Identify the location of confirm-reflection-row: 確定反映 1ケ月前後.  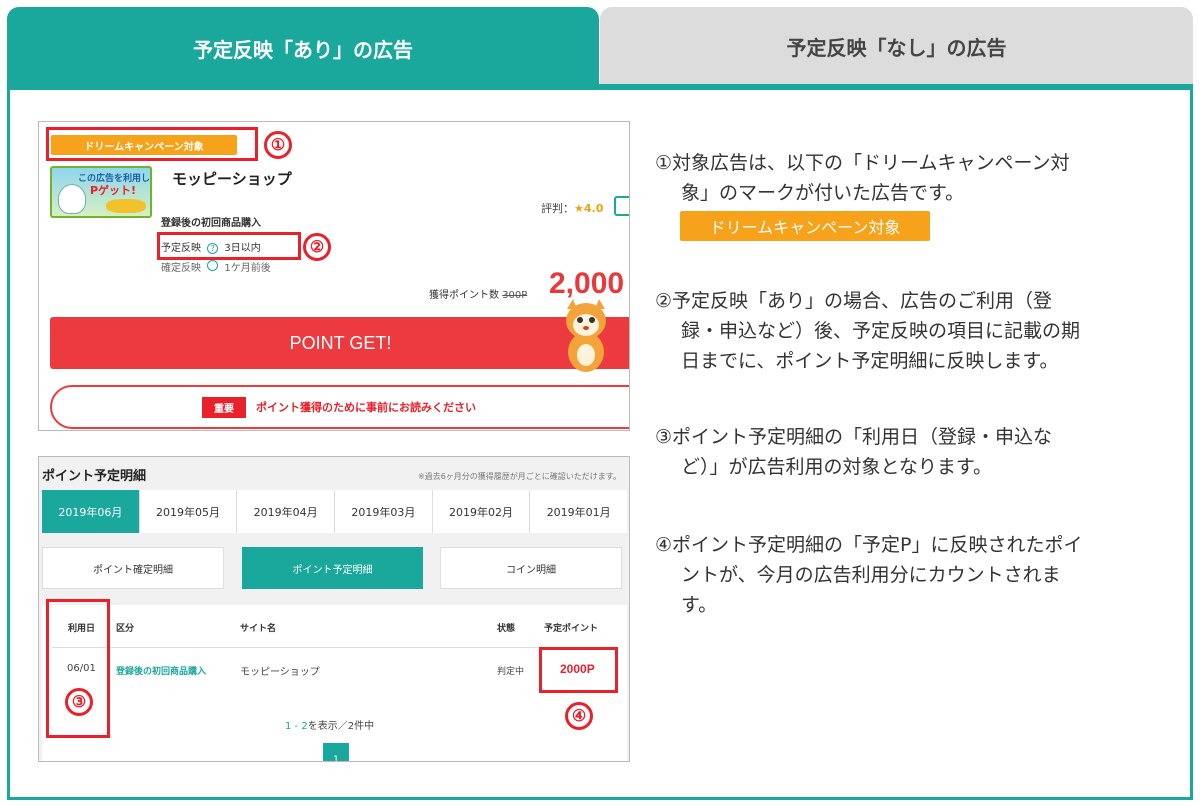
(216, 266).